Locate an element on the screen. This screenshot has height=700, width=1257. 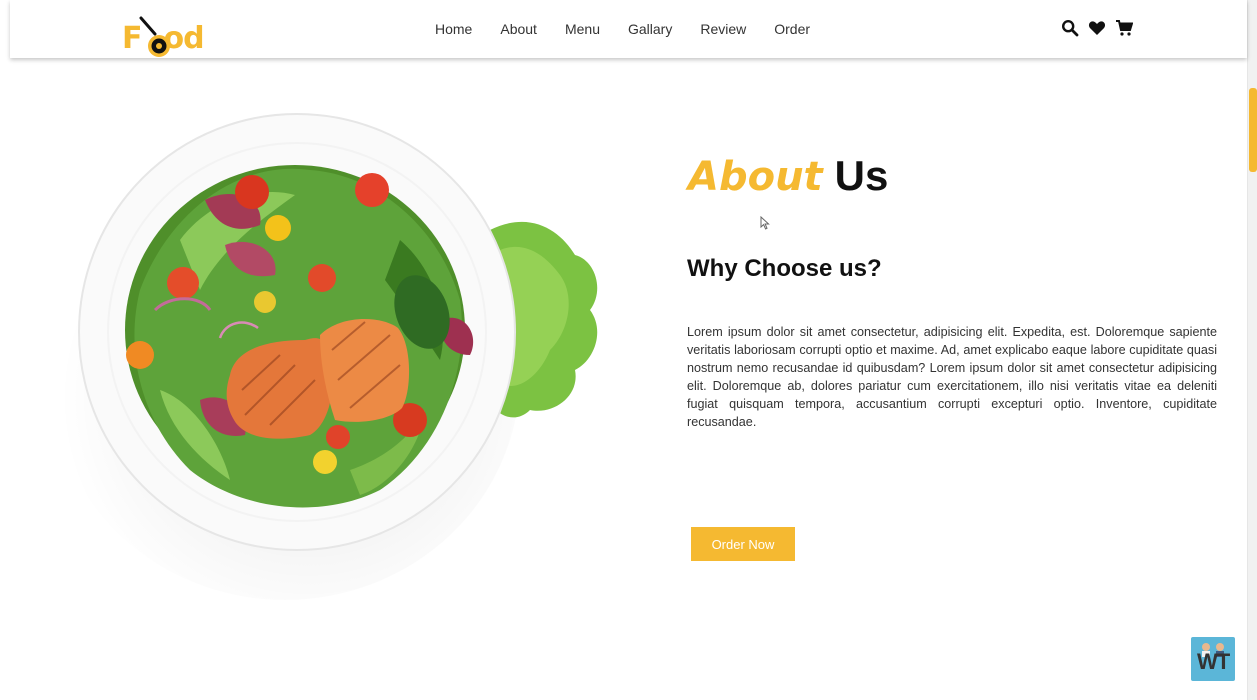
badge-text: WT is located at coordinates (1213, 661).